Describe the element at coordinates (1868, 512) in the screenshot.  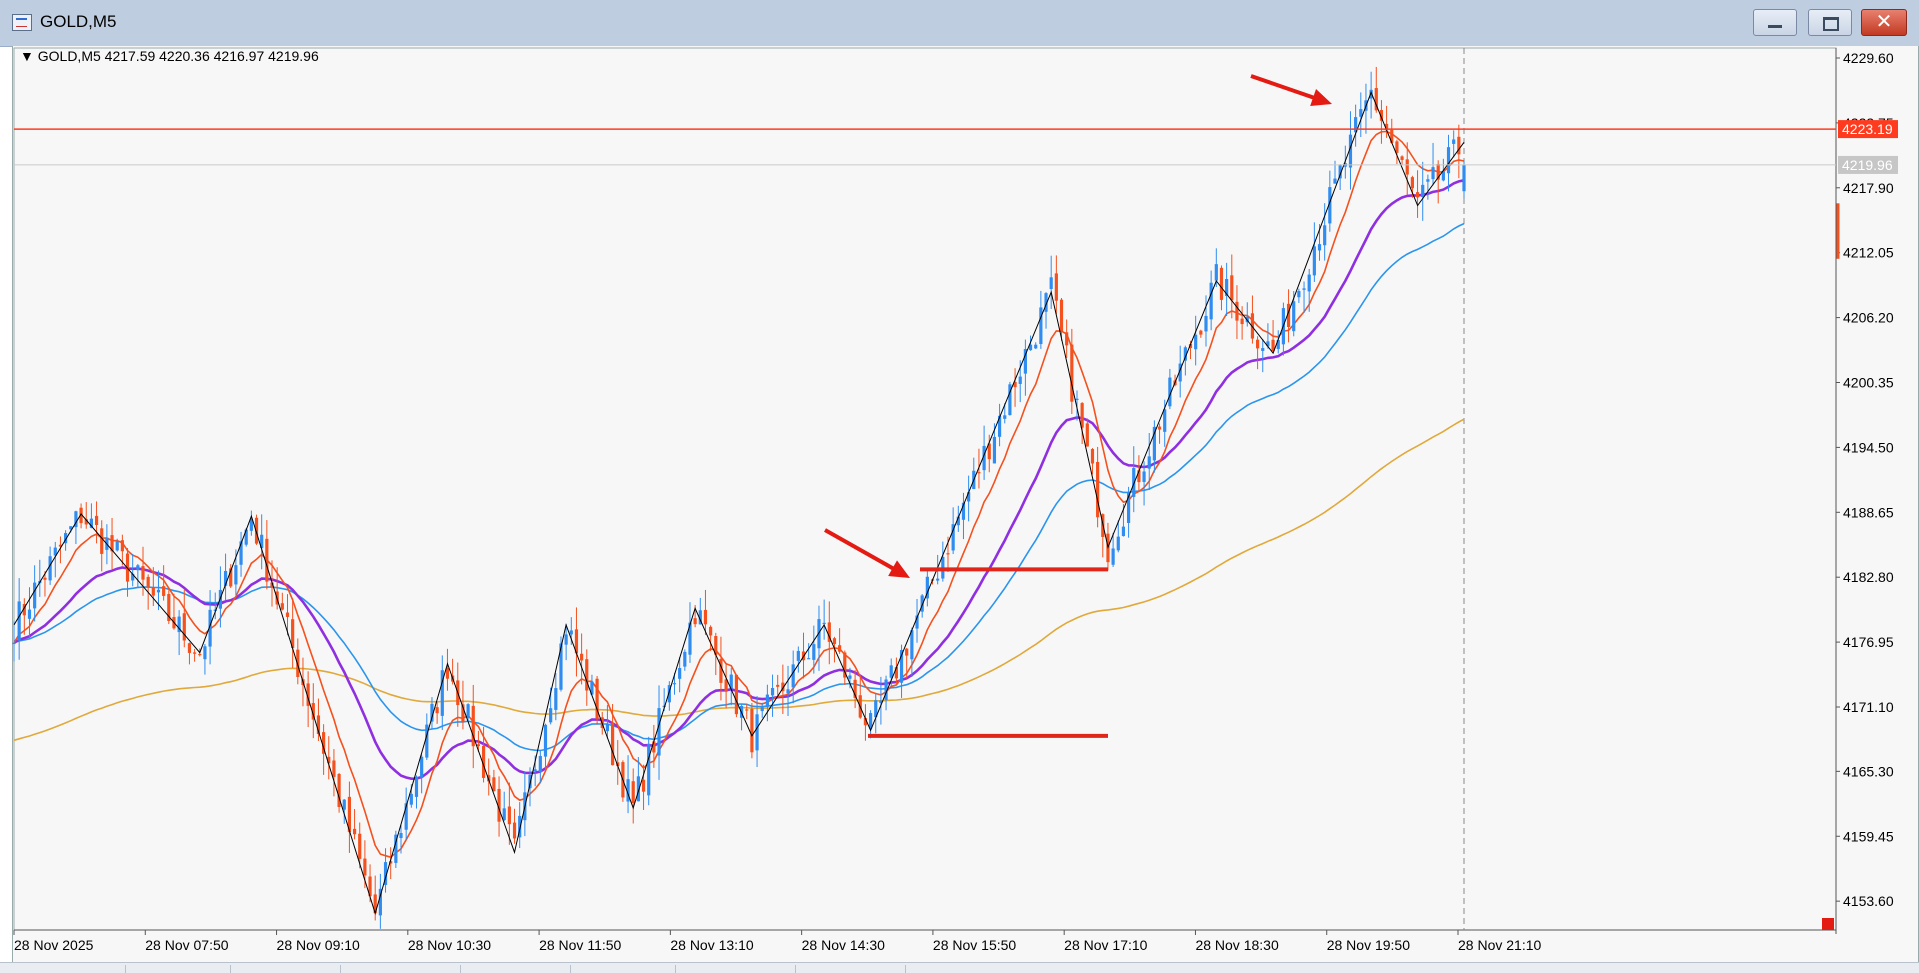
I see `price-label: 4188.65` at that location.